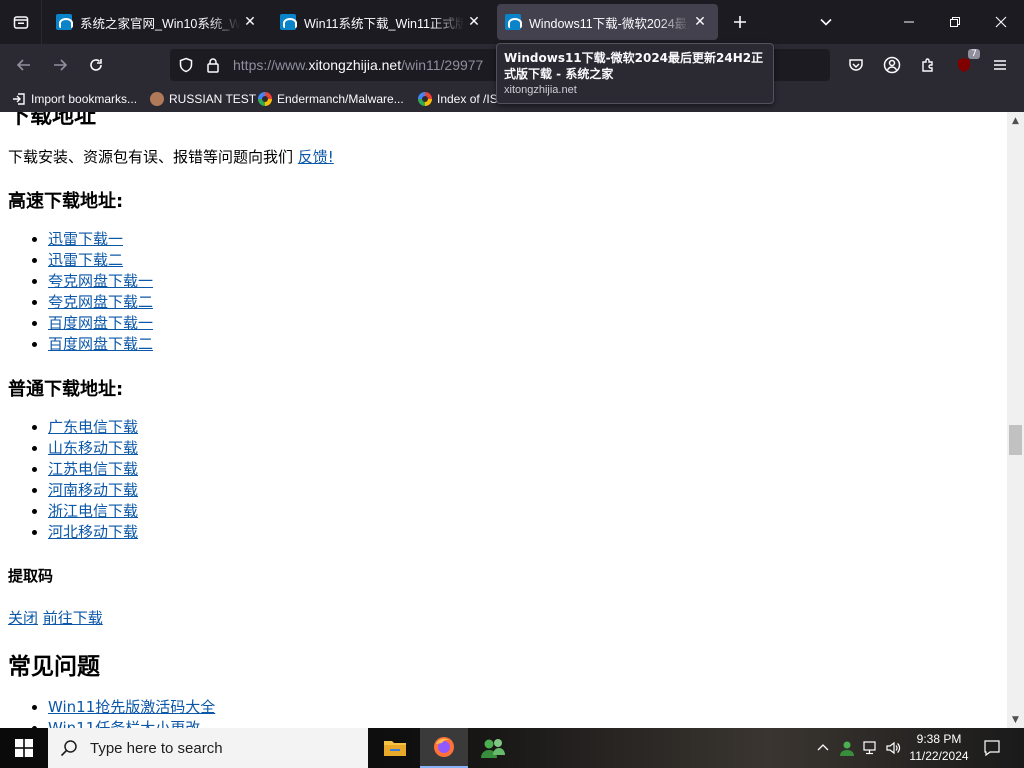  Describe the element at coordinates (467, 99) in the screenshot. I see `bookmark-label: Index of /IS` at that location.